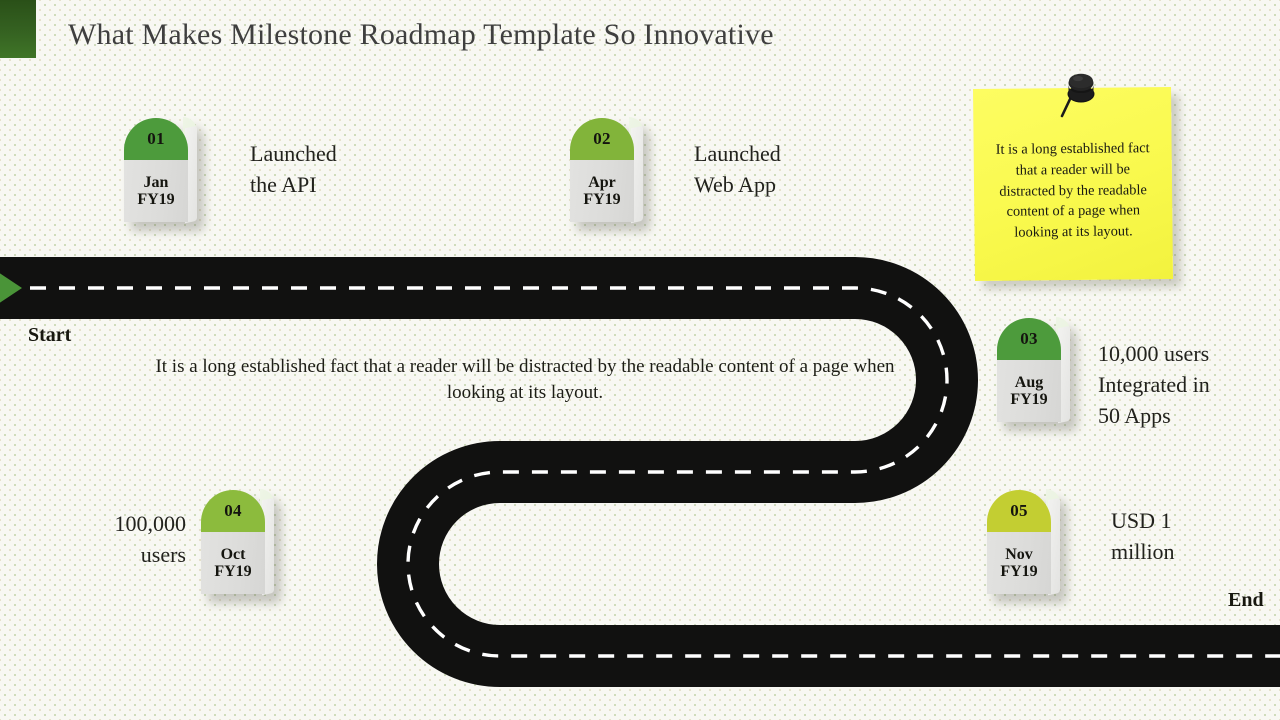 The image size is (1280, 720). I want to click on milestone-marker-04: 04 Oct FY19, so click(237, 542).